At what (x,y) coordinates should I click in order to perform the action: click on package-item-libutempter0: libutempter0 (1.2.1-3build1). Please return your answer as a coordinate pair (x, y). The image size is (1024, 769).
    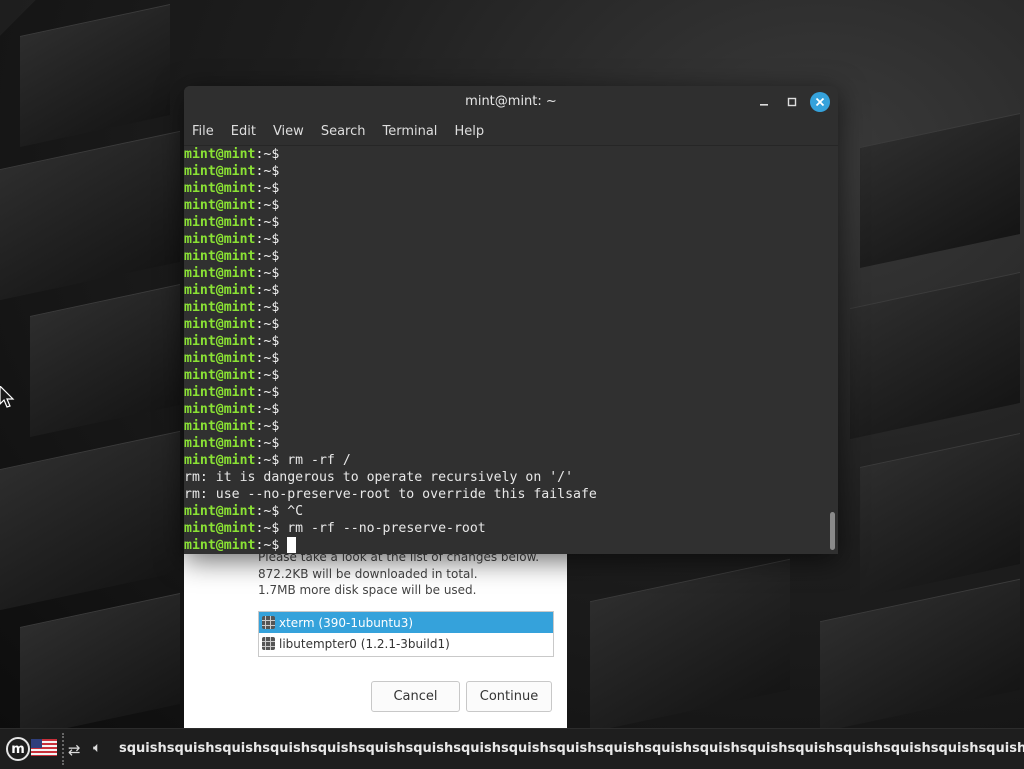
    Looking at the image, I should click on (406, 643).